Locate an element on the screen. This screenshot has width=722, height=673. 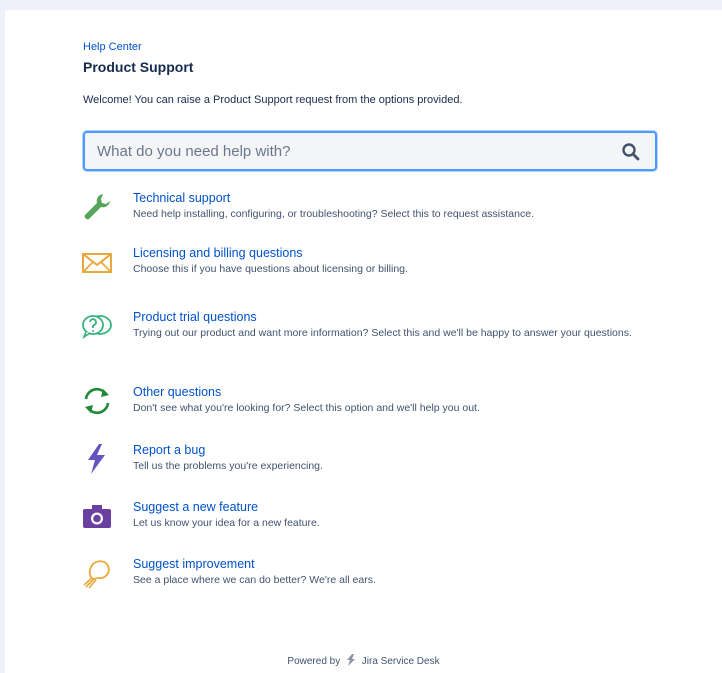
option-title: Suggest a new feature is located at coordinates (196, 507).